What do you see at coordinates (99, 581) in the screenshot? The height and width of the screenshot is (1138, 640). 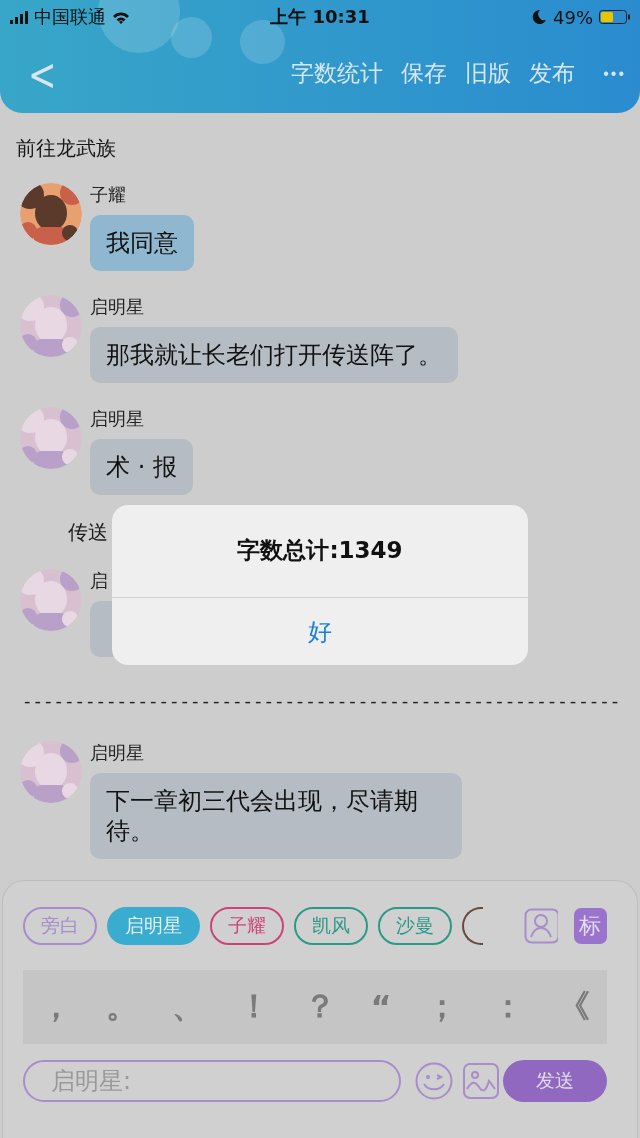 I see `speaker-name: 启` at bounding box center [99, 581].